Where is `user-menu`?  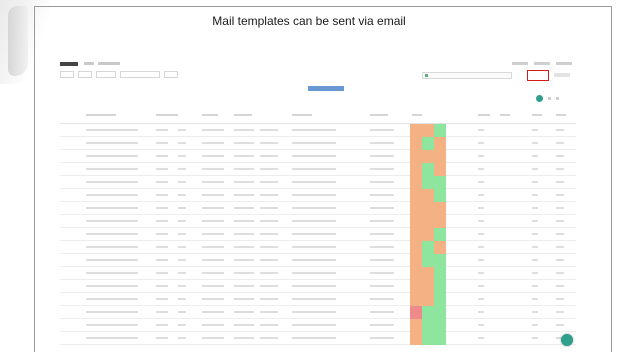
user-menu is located at coordinates (542, 63).